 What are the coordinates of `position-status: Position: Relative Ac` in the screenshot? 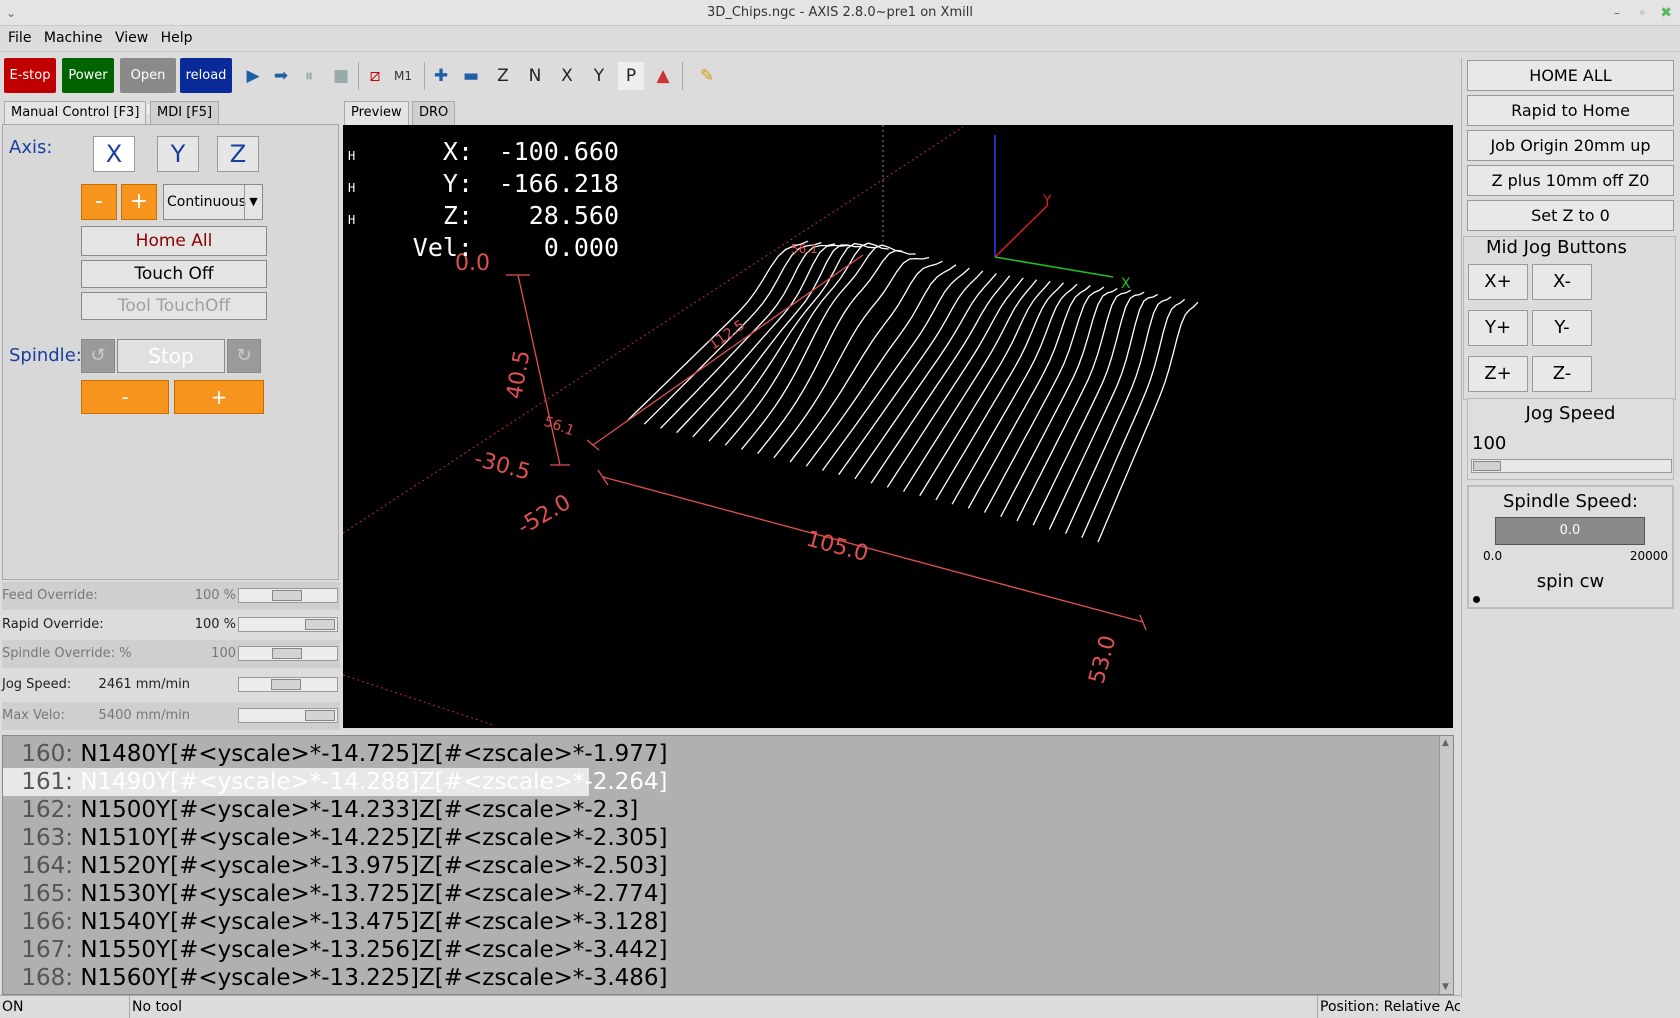 It's located at (1390, 1007).